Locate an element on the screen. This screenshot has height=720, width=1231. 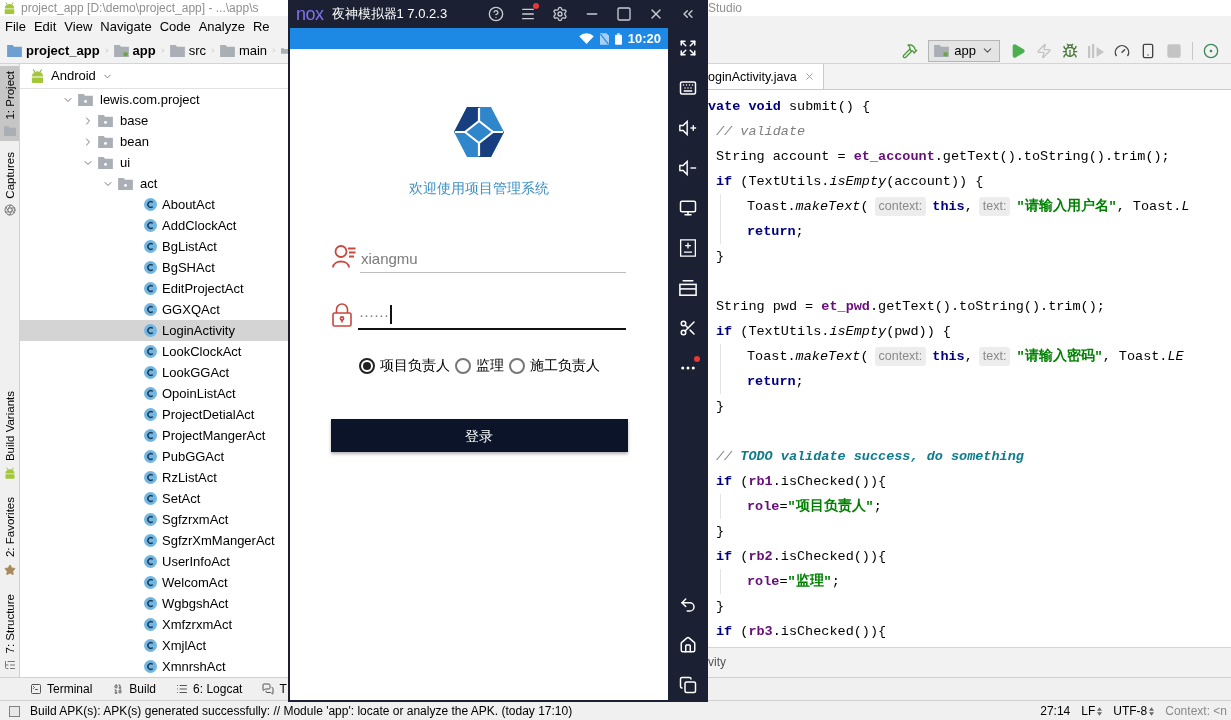
settings-icon is located at coordinates (560, 14).